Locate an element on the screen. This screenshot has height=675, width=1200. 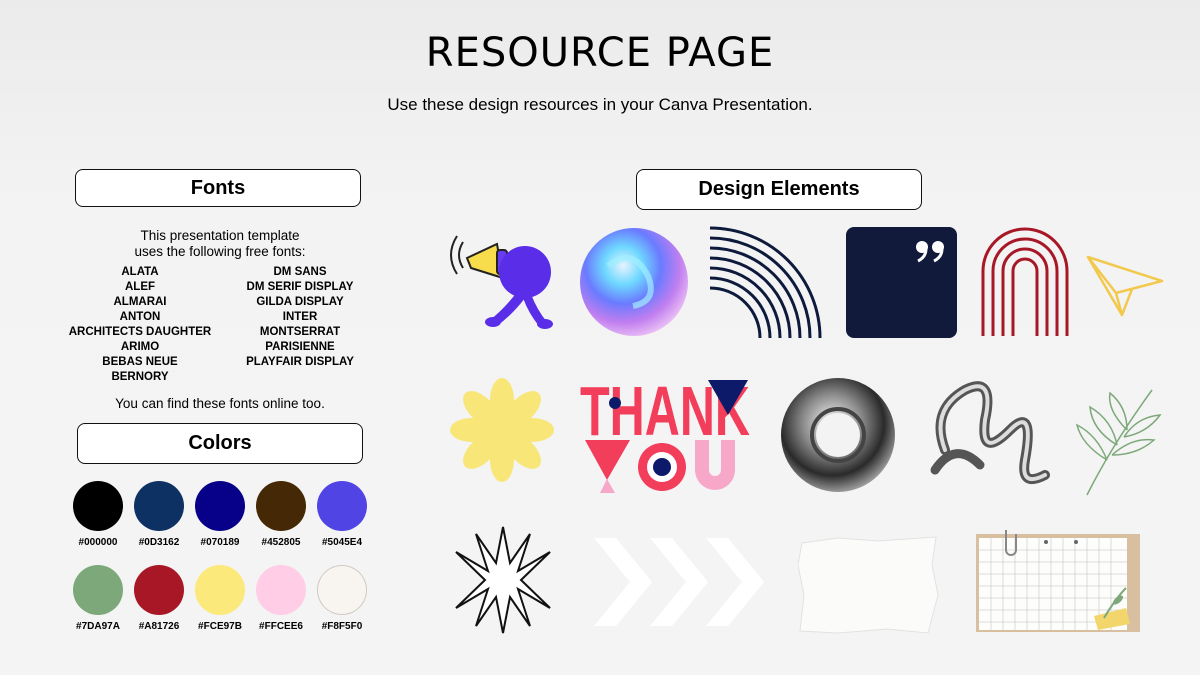
color-swatch: #452805 is located at coordinates (281, 514).